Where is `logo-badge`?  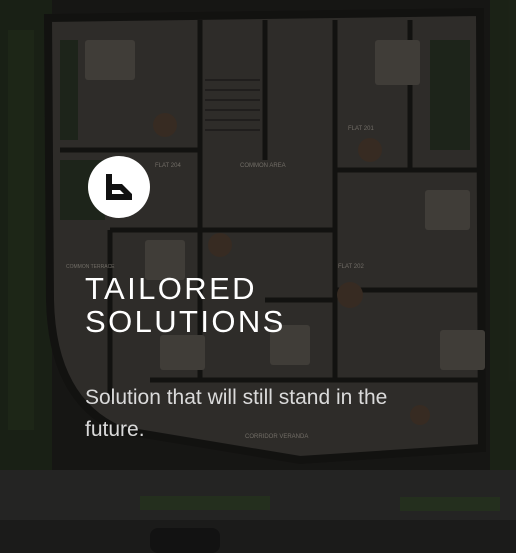 logo-badge is located at coordinates (119, 187).